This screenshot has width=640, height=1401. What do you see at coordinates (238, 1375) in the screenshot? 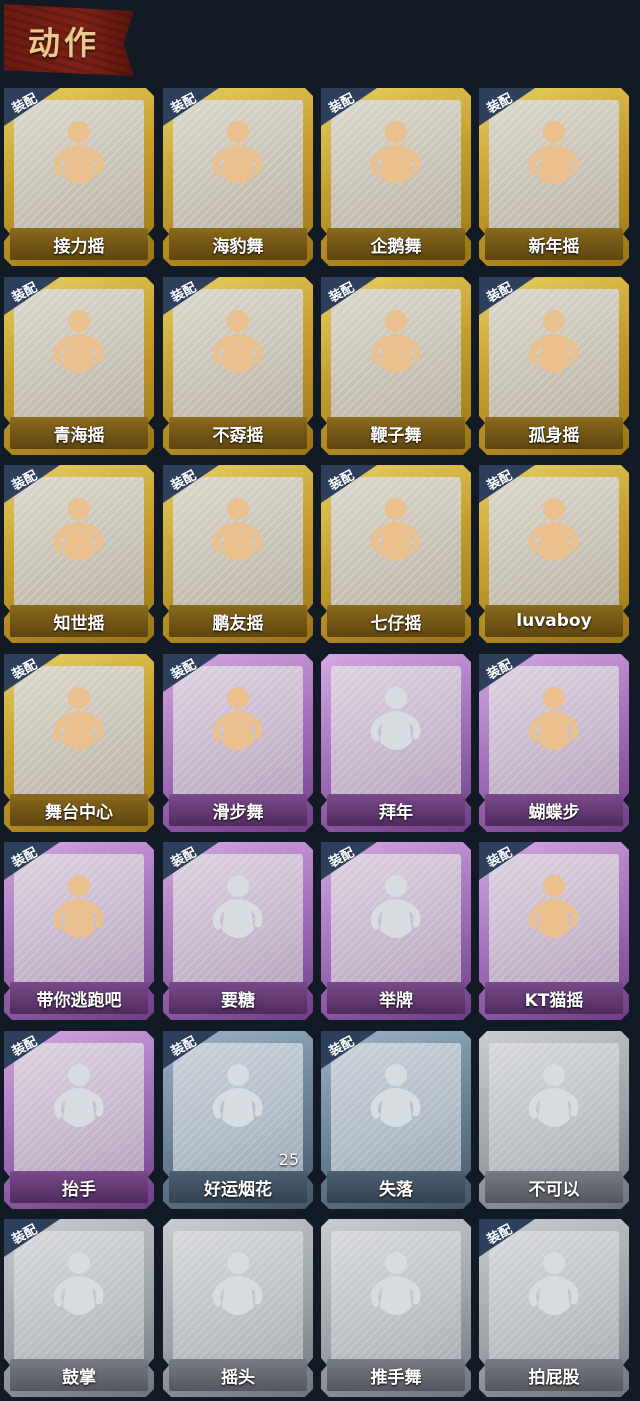
I see `card-label-bar: 摇头` at bounding box center [238, 1375].